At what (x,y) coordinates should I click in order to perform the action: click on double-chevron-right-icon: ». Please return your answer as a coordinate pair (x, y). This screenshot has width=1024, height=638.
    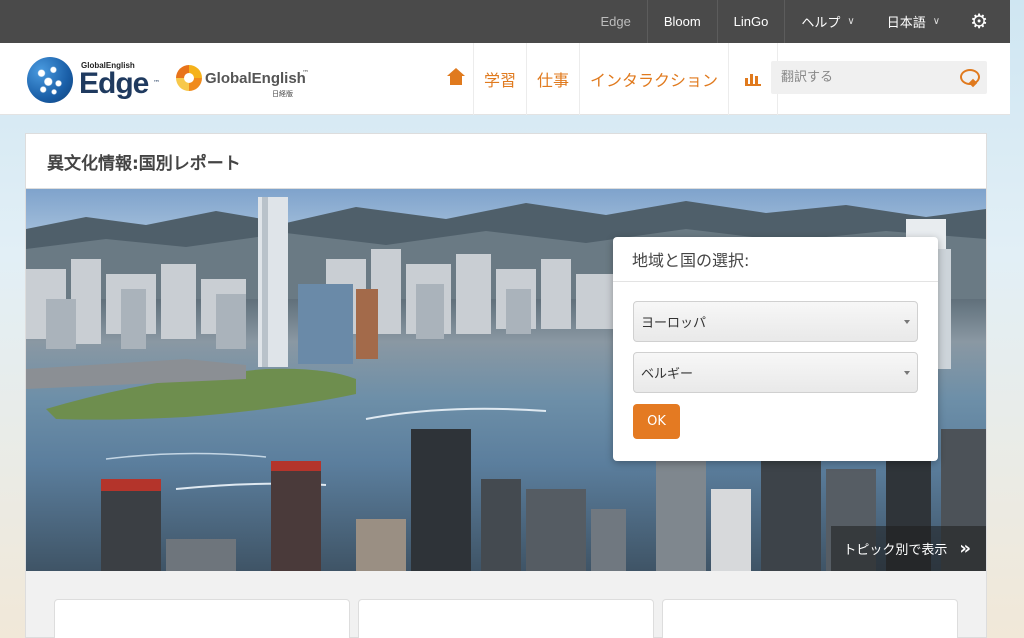
    Looking at the image, I should click on (965, 548).